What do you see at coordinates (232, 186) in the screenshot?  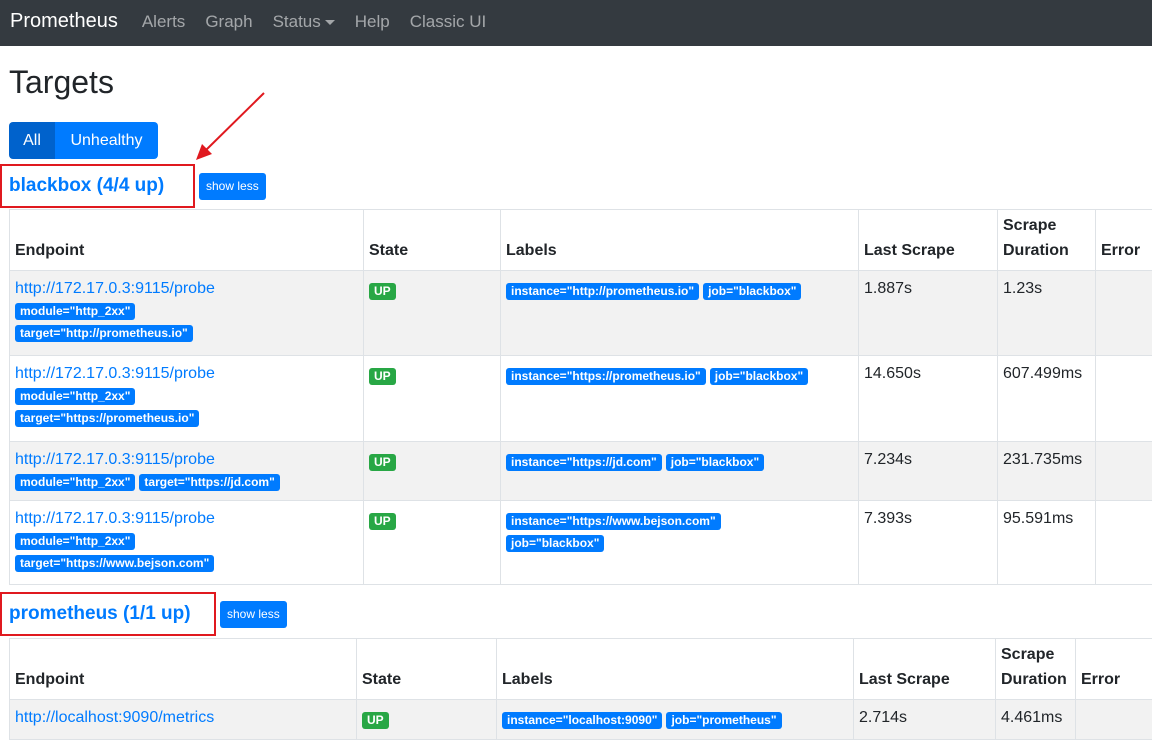 I see `show-less-button-blackbox: show less` at bounding box center [232, 186].